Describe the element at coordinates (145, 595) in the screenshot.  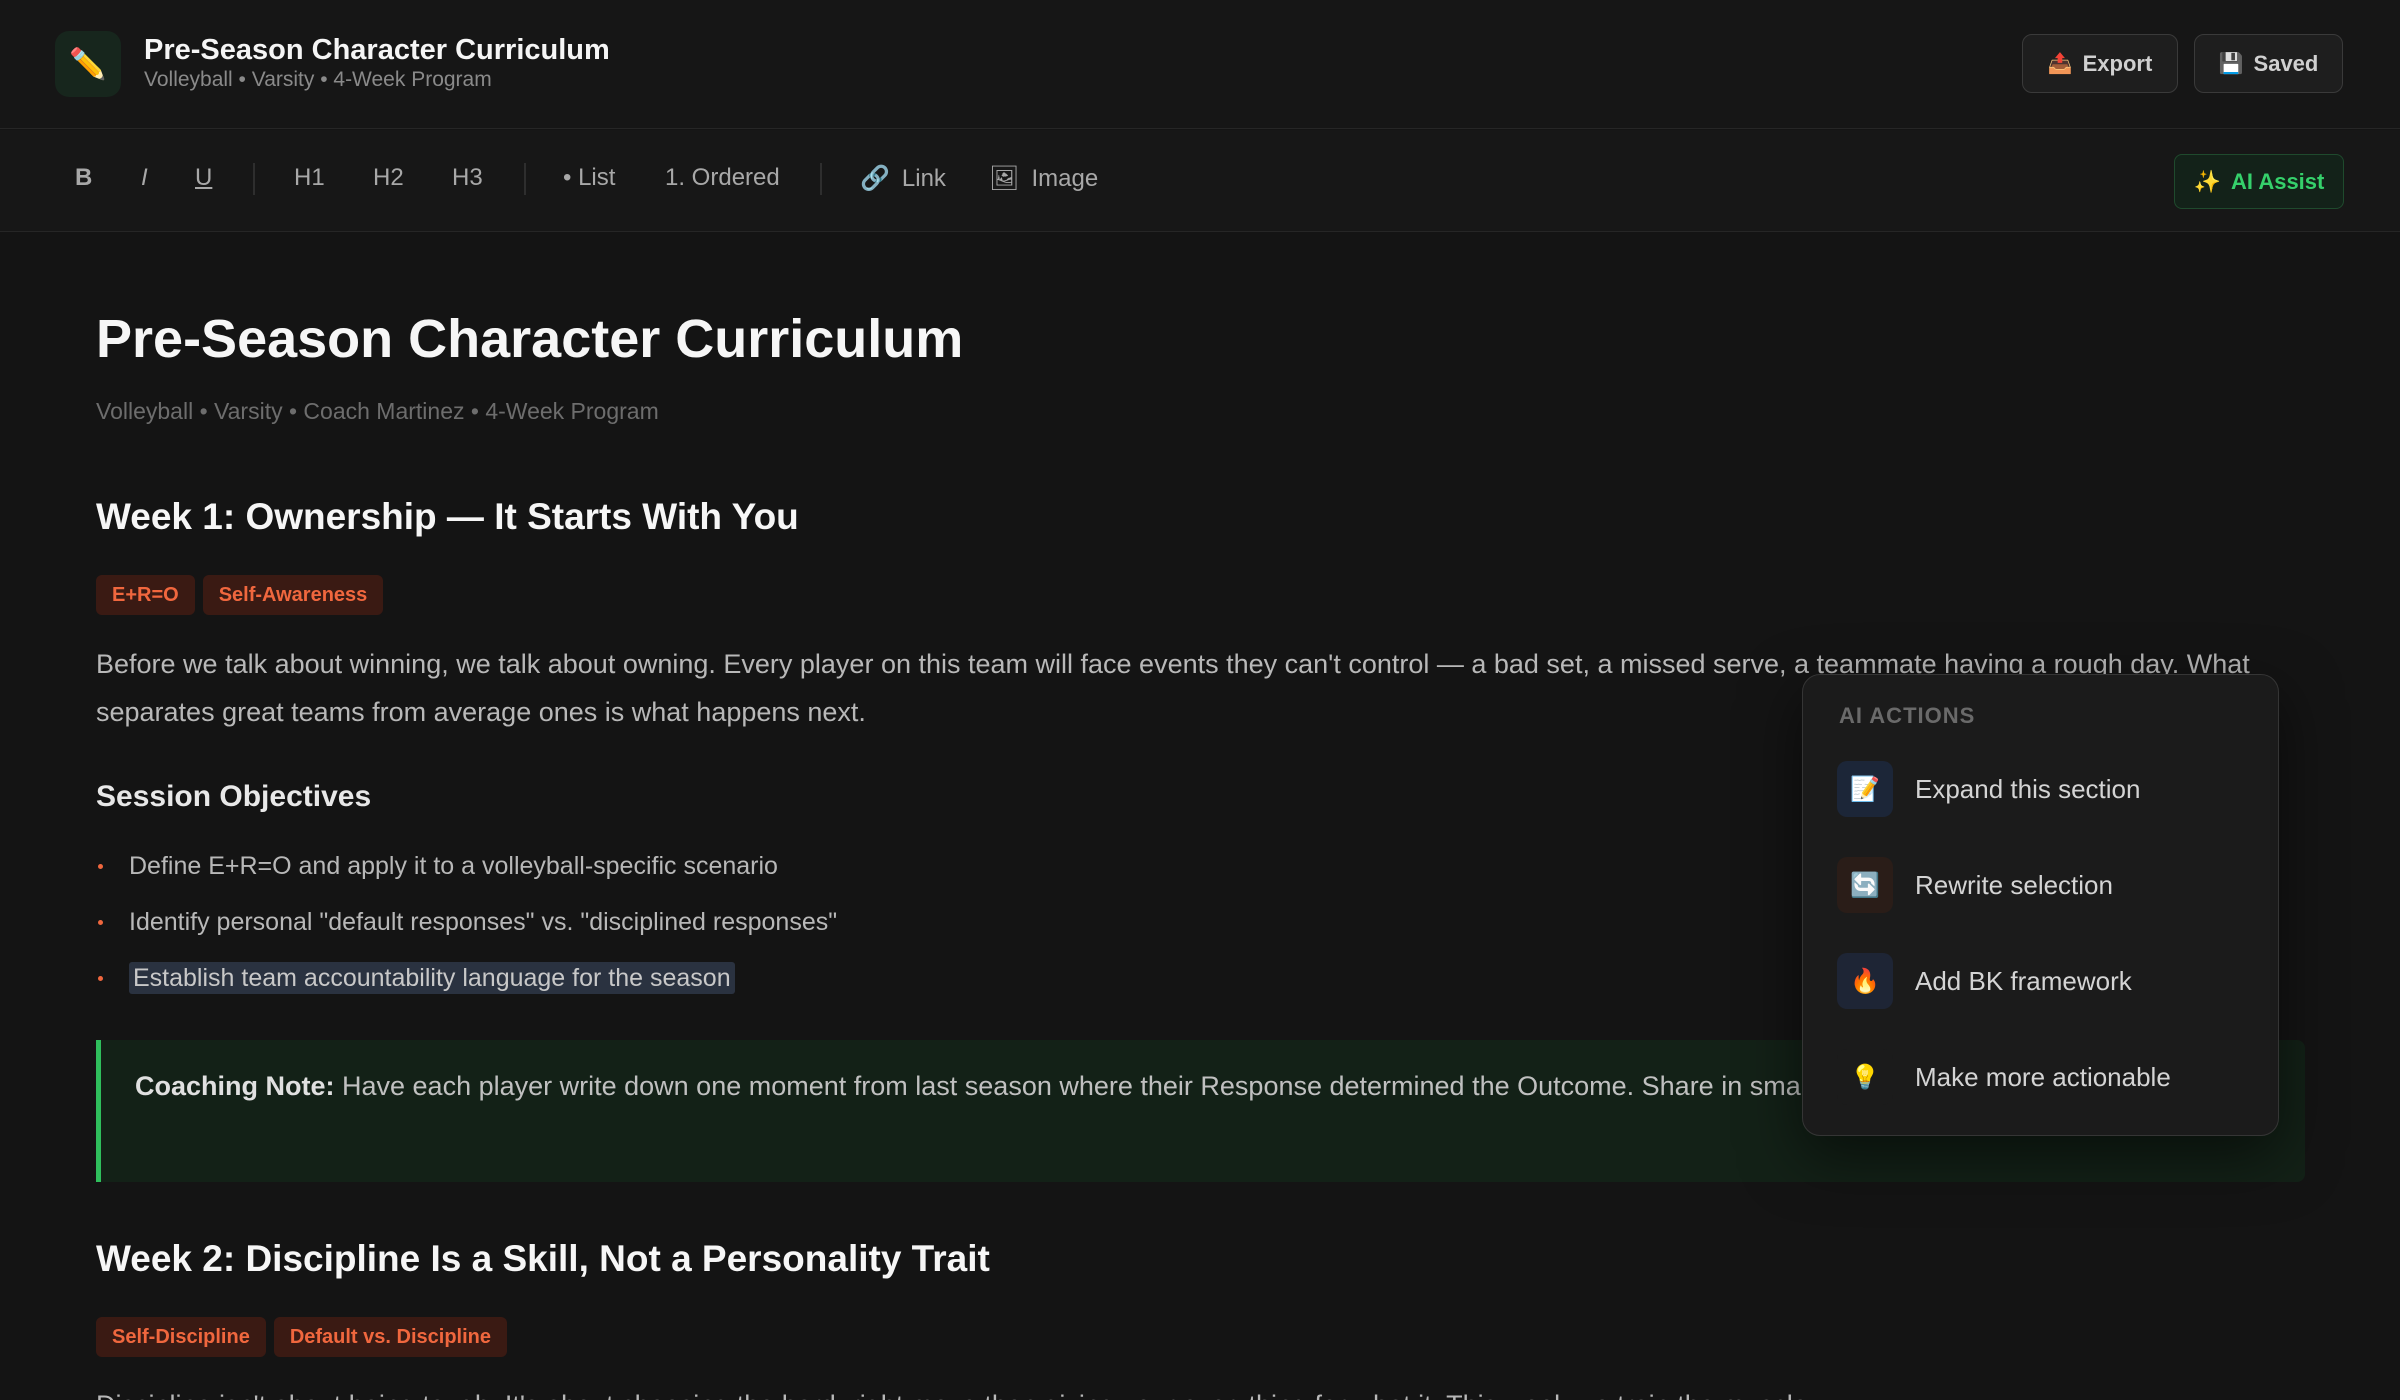
I see `tag: E+R=O` at that location.